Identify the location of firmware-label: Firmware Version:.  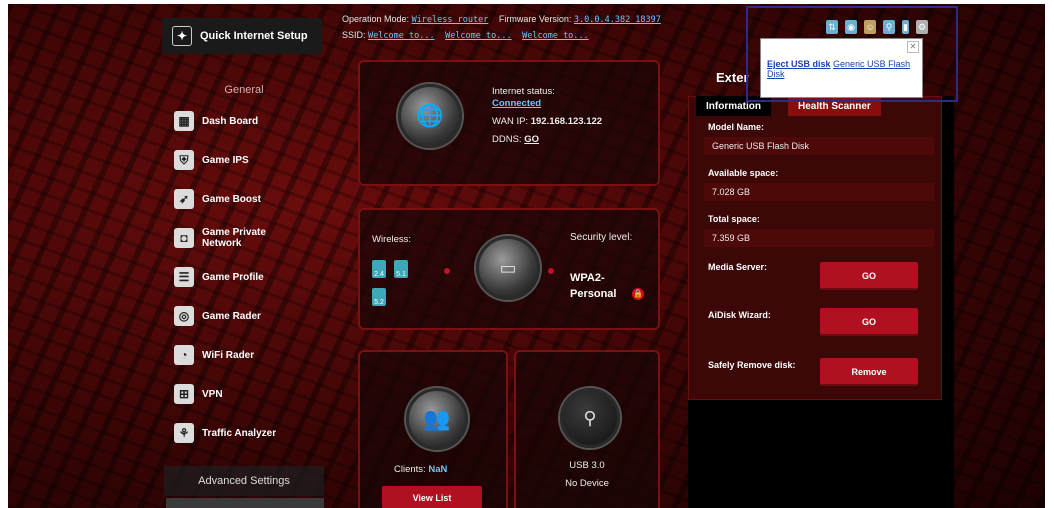
(535, 19).